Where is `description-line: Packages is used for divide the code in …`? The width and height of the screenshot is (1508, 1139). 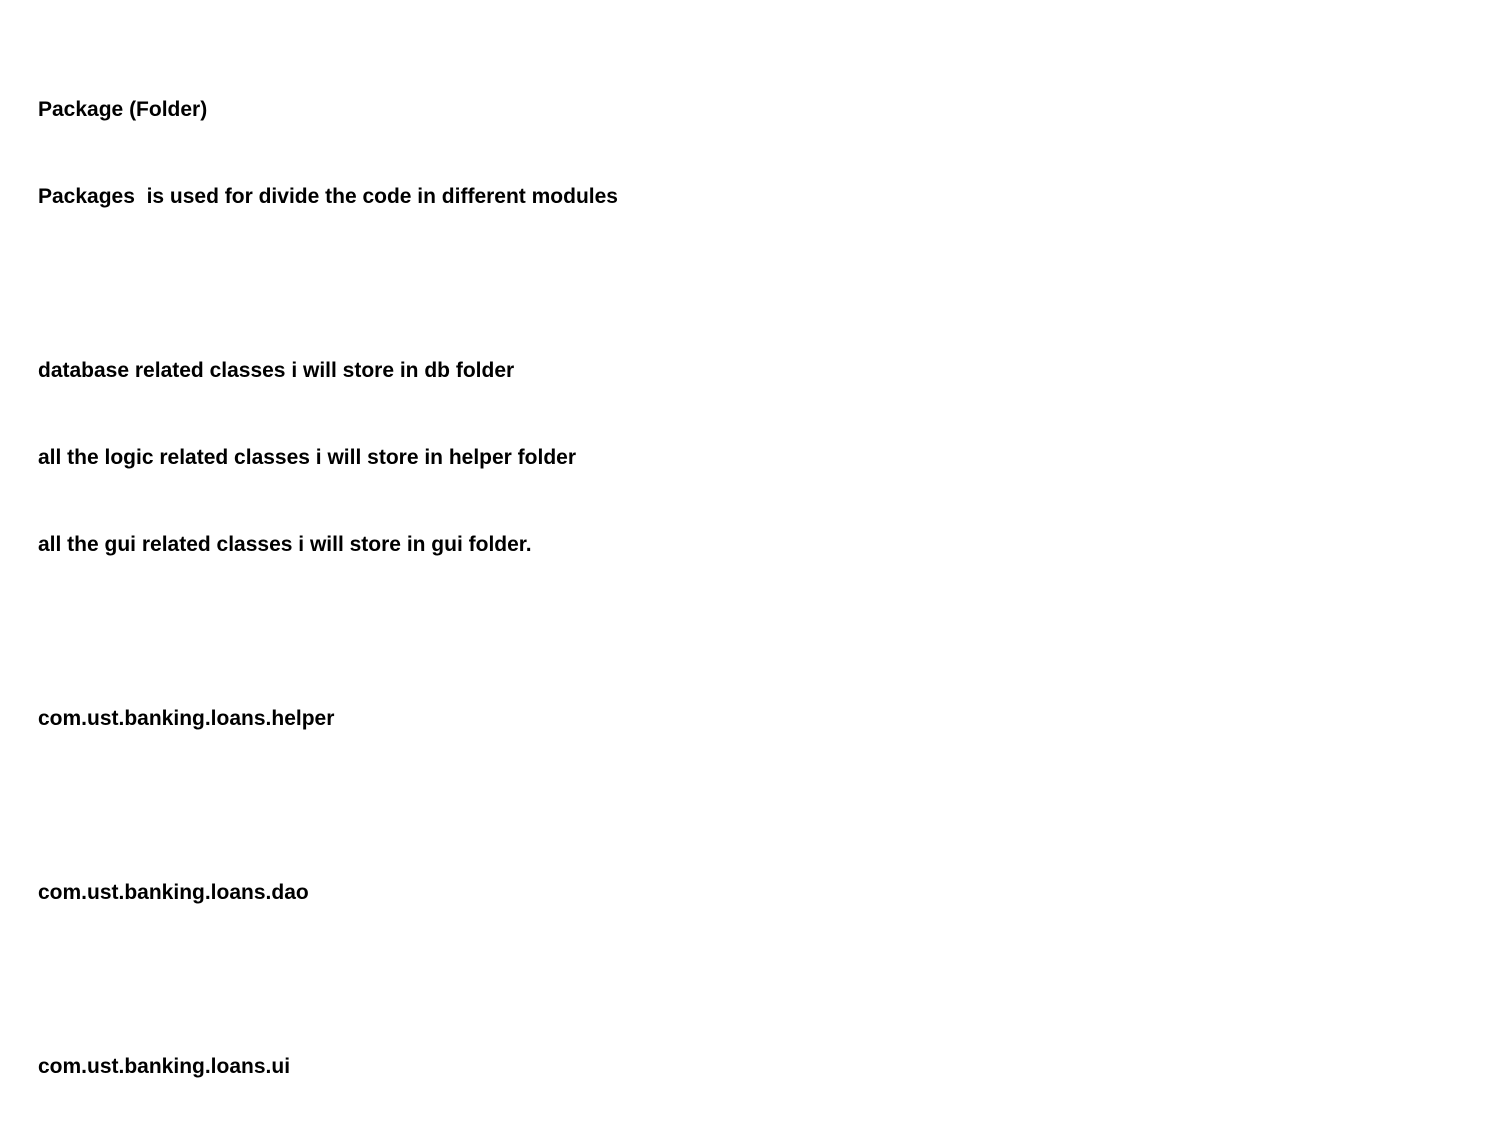 description-line: Packages is used for divide the code in … is located at coordinates (328, 196).